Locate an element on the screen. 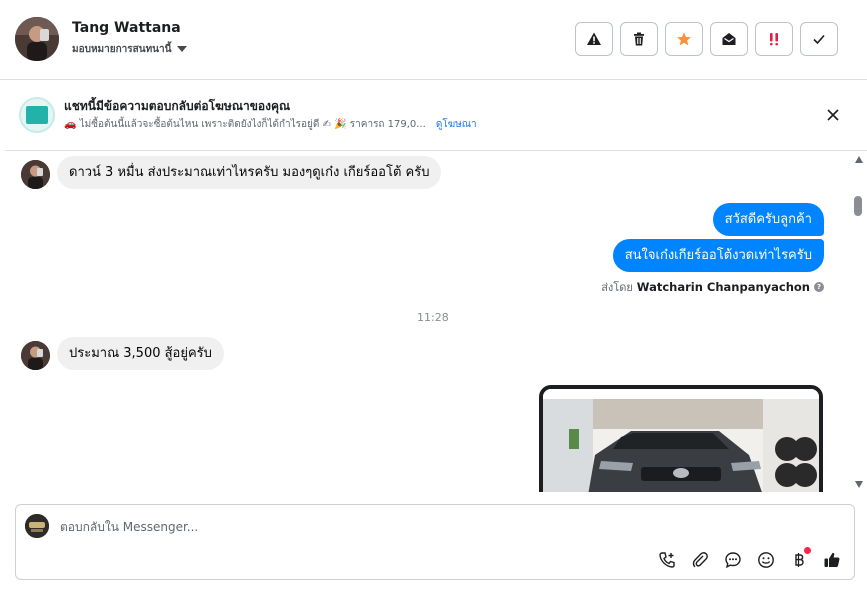  saved-reply-button is located at coordinates (732, 559).